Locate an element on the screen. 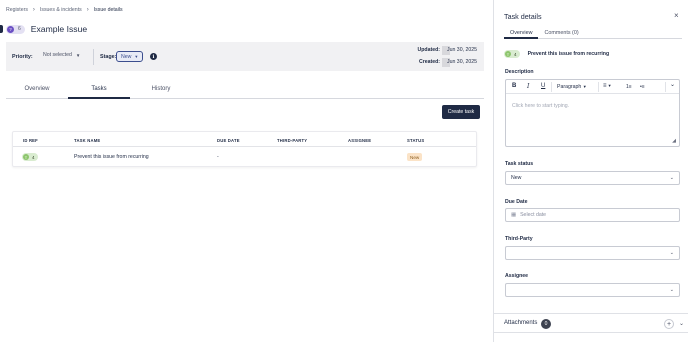  paragraph-select: Paragraph ▼ is located at coordinates (572, 87).